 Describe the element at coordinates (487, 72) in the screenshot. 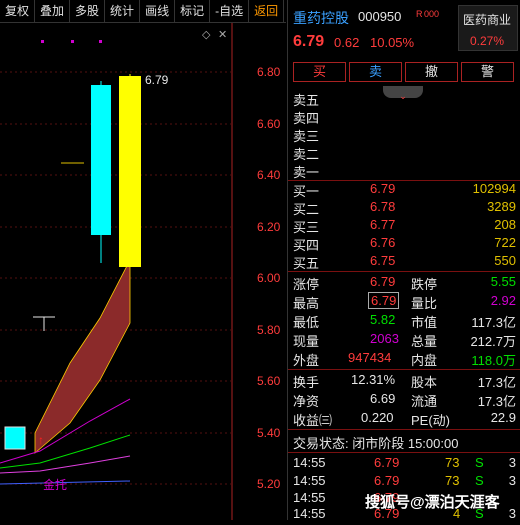

I see `alert-button: 警` at that location.